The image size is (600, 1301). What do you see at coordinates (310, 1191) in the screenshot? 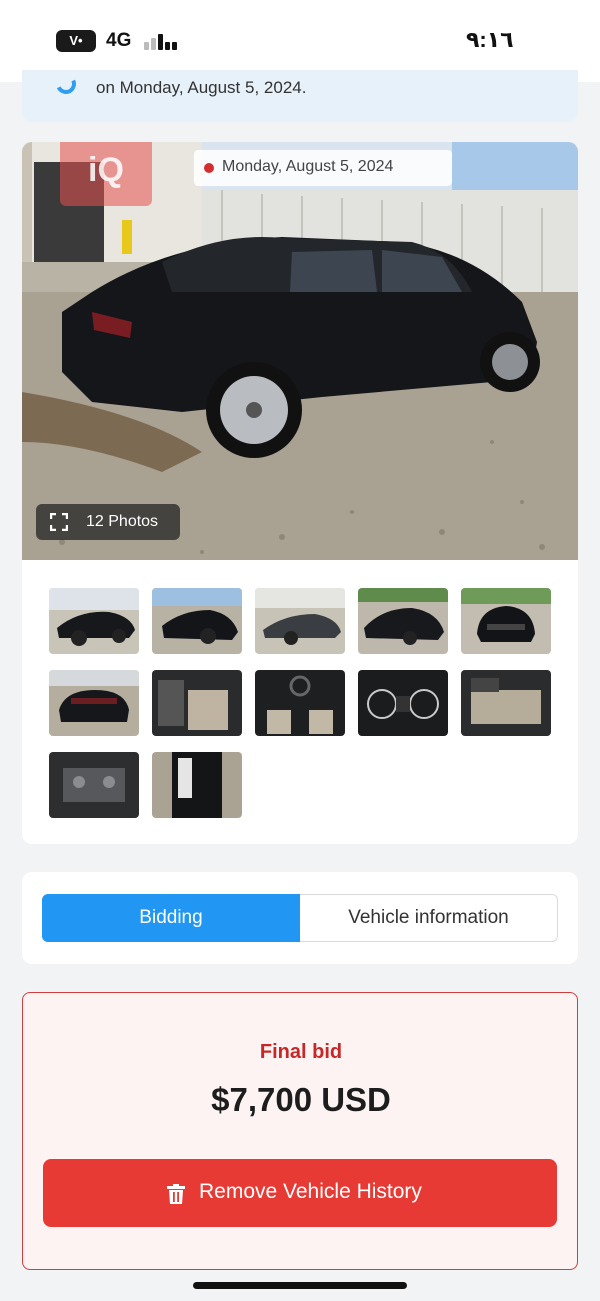
I see `remove-button-label: Remove Vehicle History` at bounding box center [310, 1191].